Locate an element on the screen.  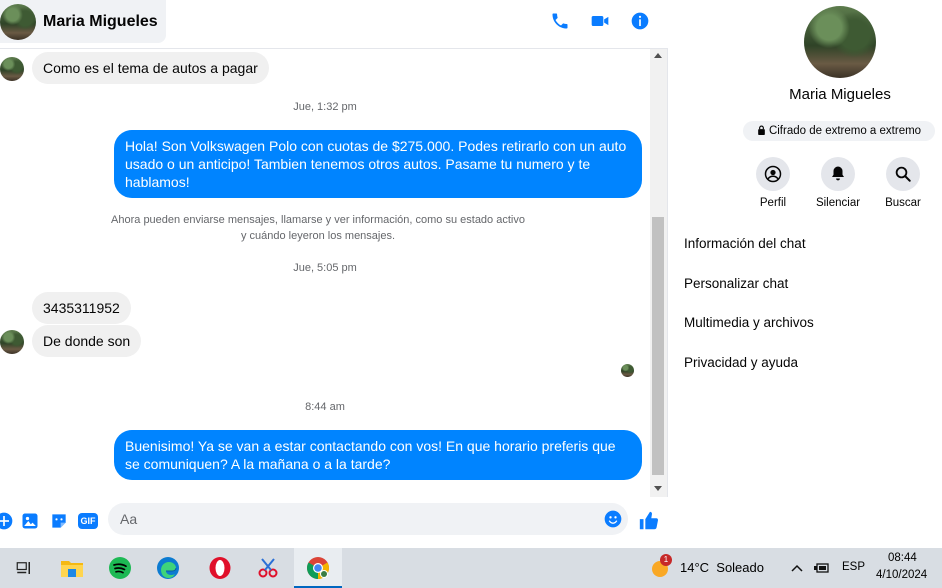
menu-item-customize-chat: Personalizar chat is located at coordinates (736, 283).